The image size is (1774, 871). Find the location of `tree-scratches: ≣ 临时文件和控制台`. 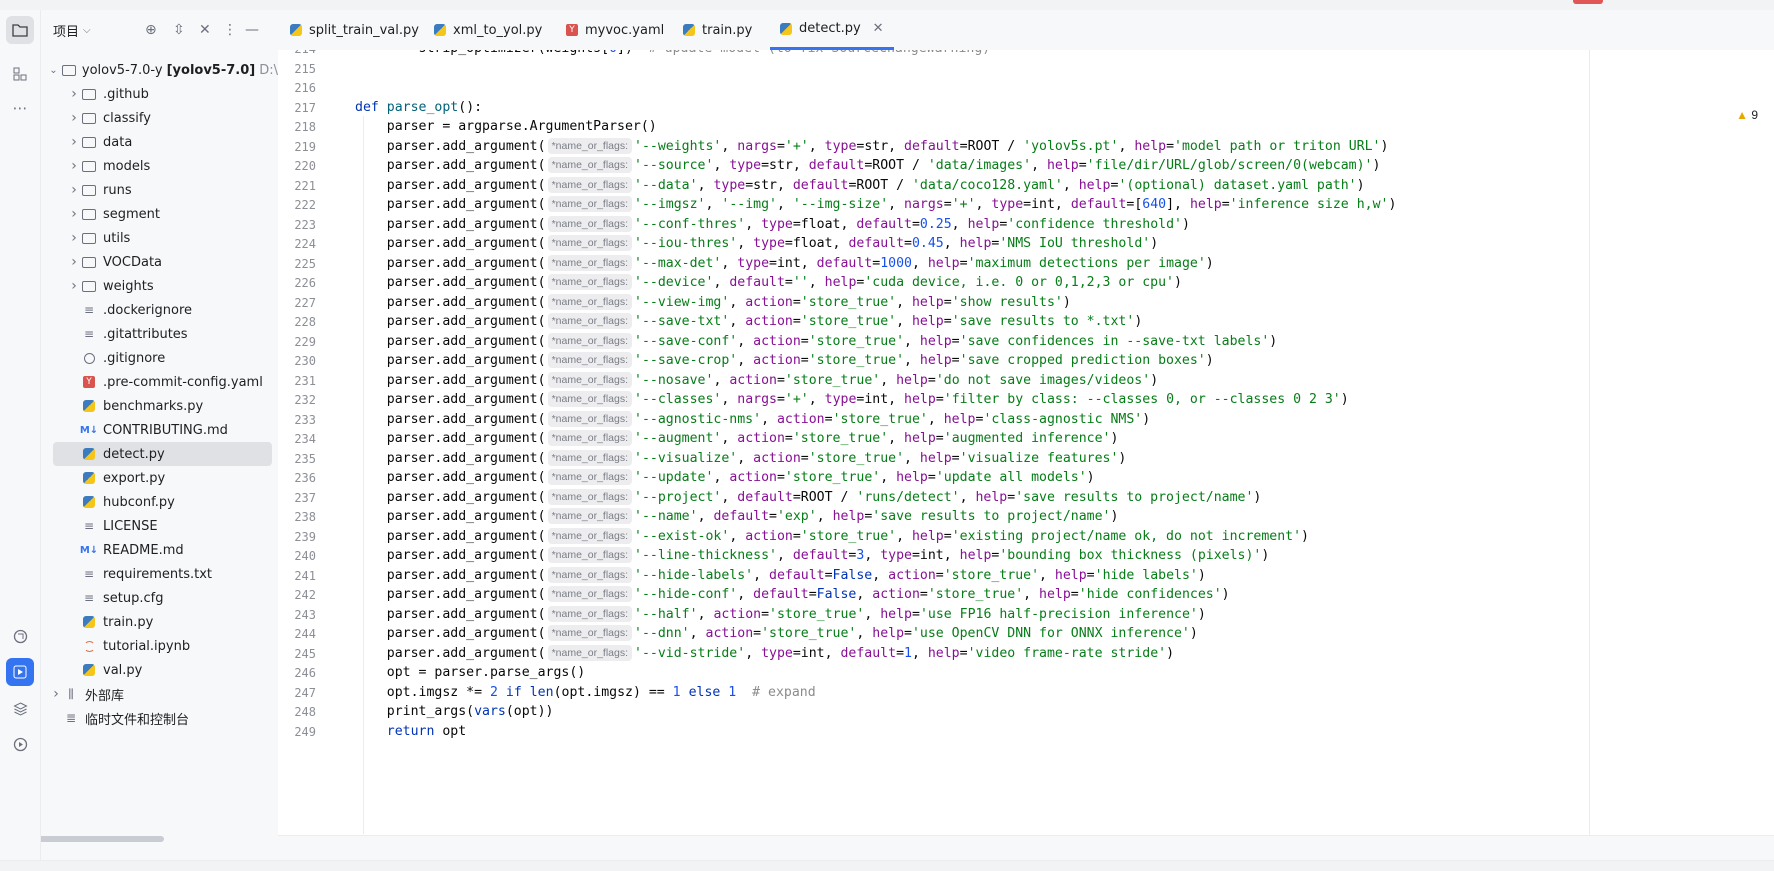

tree-scratches: ≣ 临时文件和控制台 is located at coordinates (159, 718).